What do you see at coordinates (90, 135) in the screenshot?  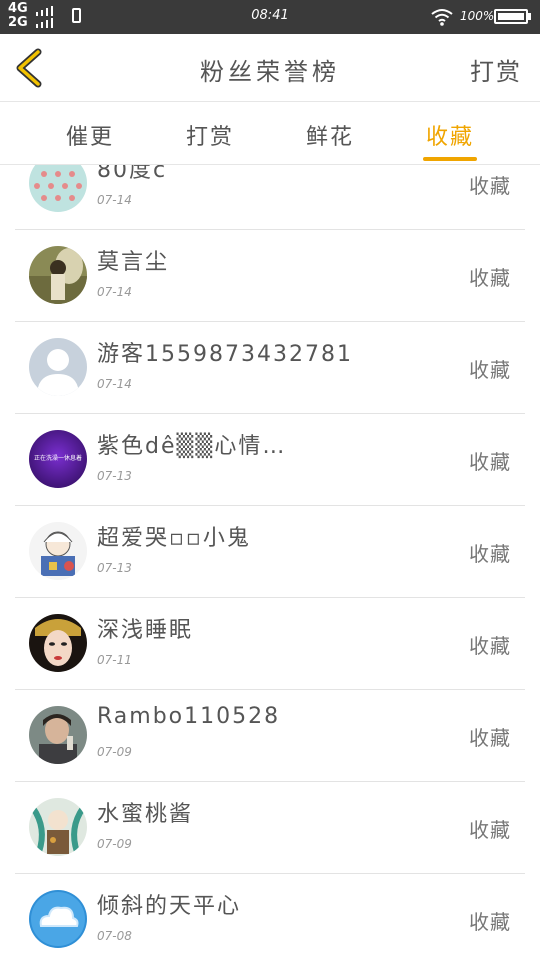 I see `tab-urge-update: 催更` at bounding box center [90, 135].